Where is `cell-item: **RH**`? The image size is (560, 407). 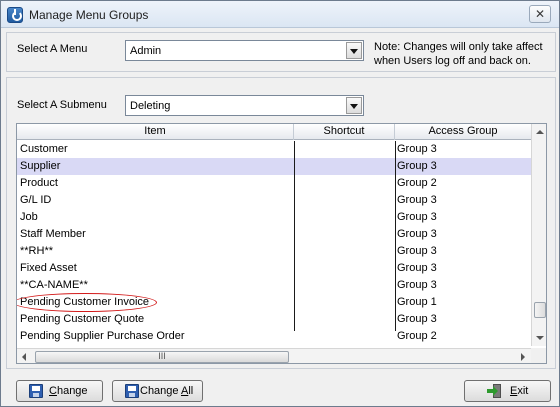
cell-item: **RH** is located at coordinates (156, 251).